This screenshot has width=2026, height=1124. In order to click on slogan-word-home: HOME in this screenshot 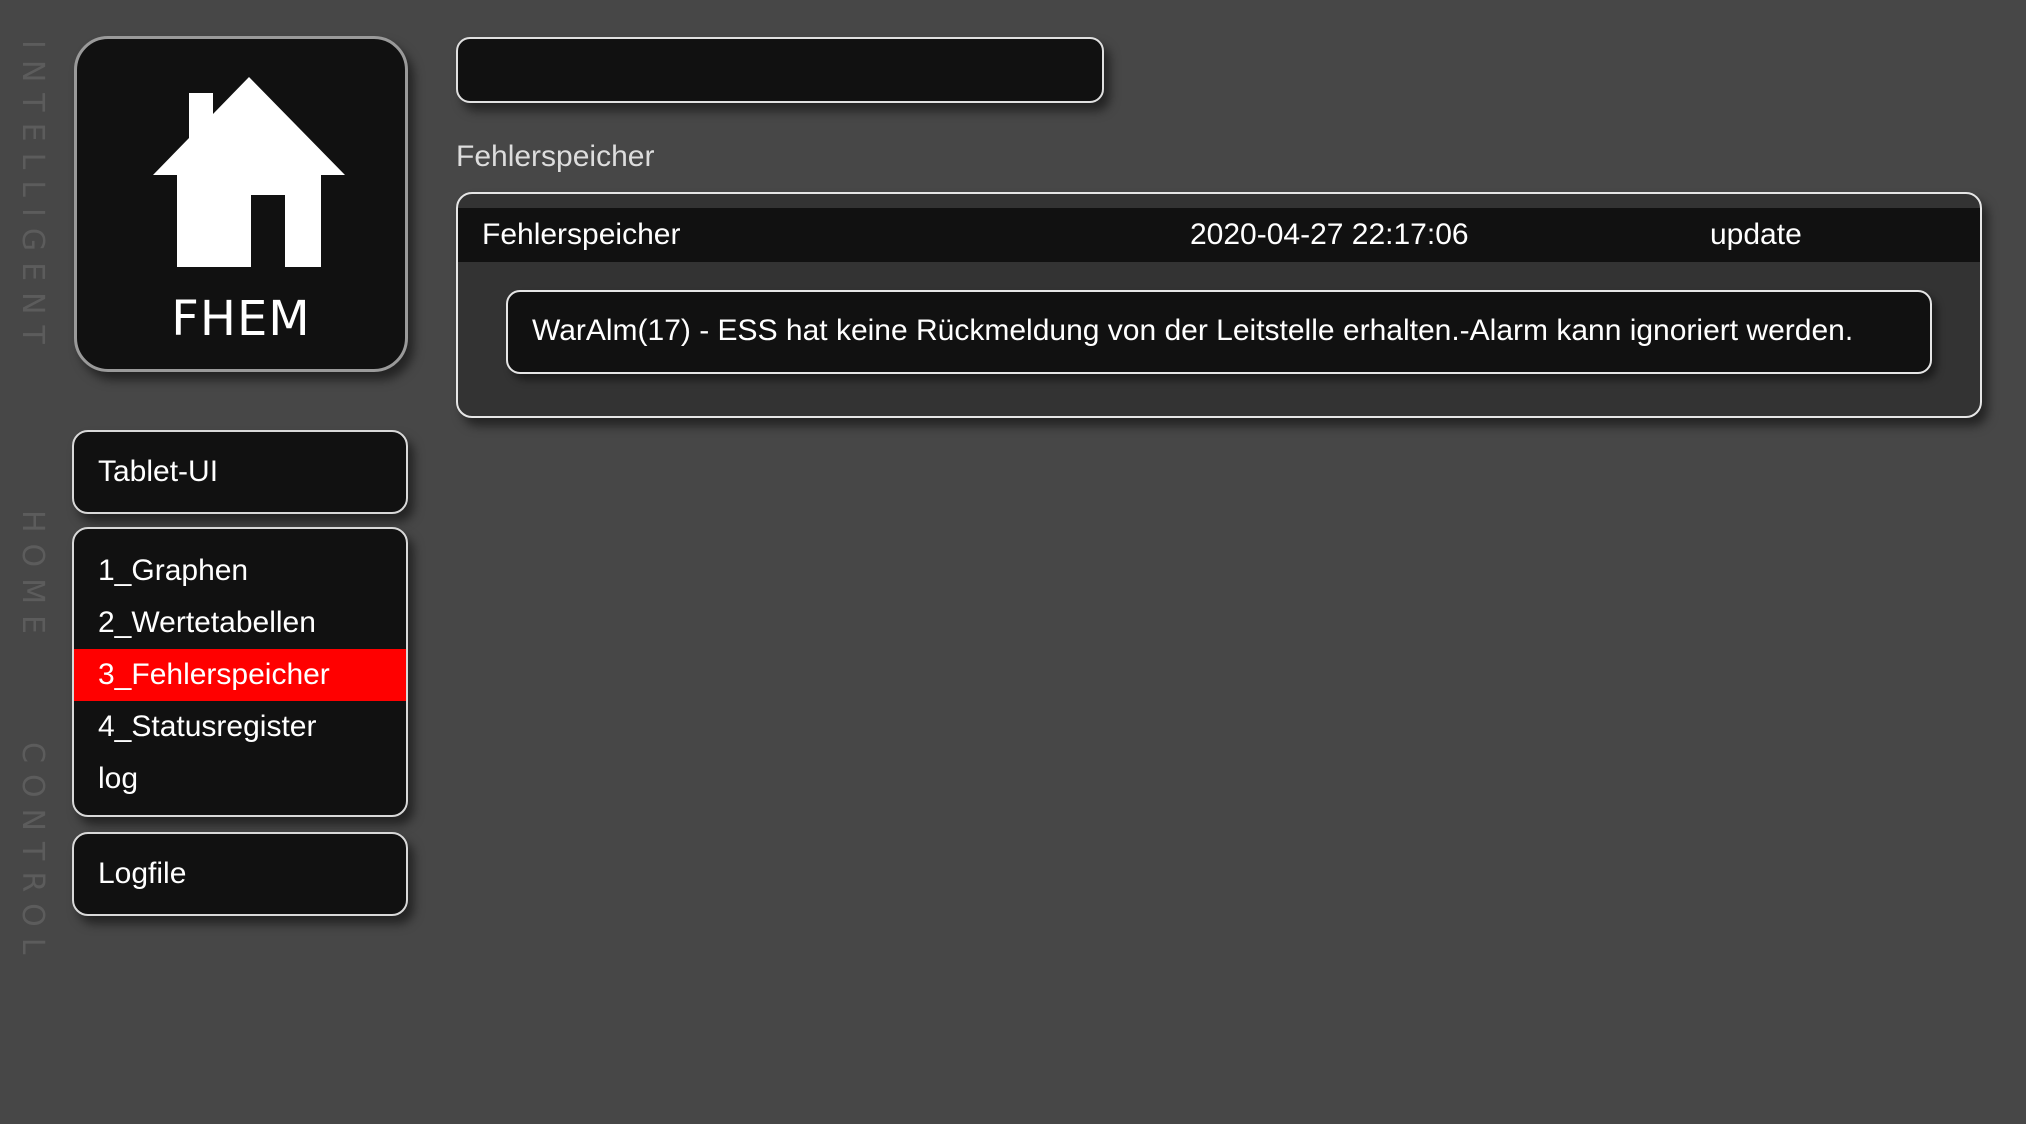, I will do `click(32, 578)`.